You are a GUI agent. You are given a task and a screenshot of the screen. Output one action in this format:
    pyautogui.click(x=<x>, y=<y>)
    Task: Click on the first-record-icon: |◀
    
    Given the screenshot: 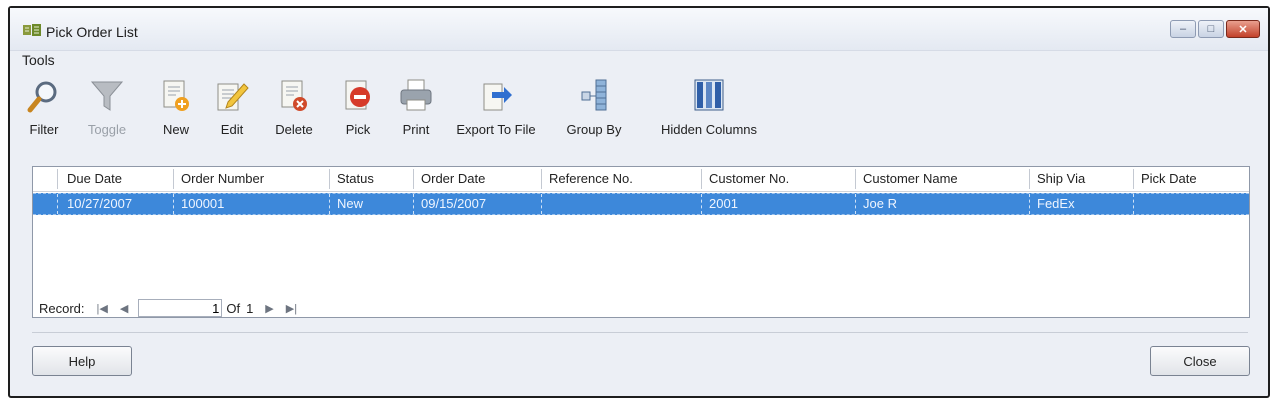 What is the action you would take?
    pyautogui.click(x=102, y=308)
    